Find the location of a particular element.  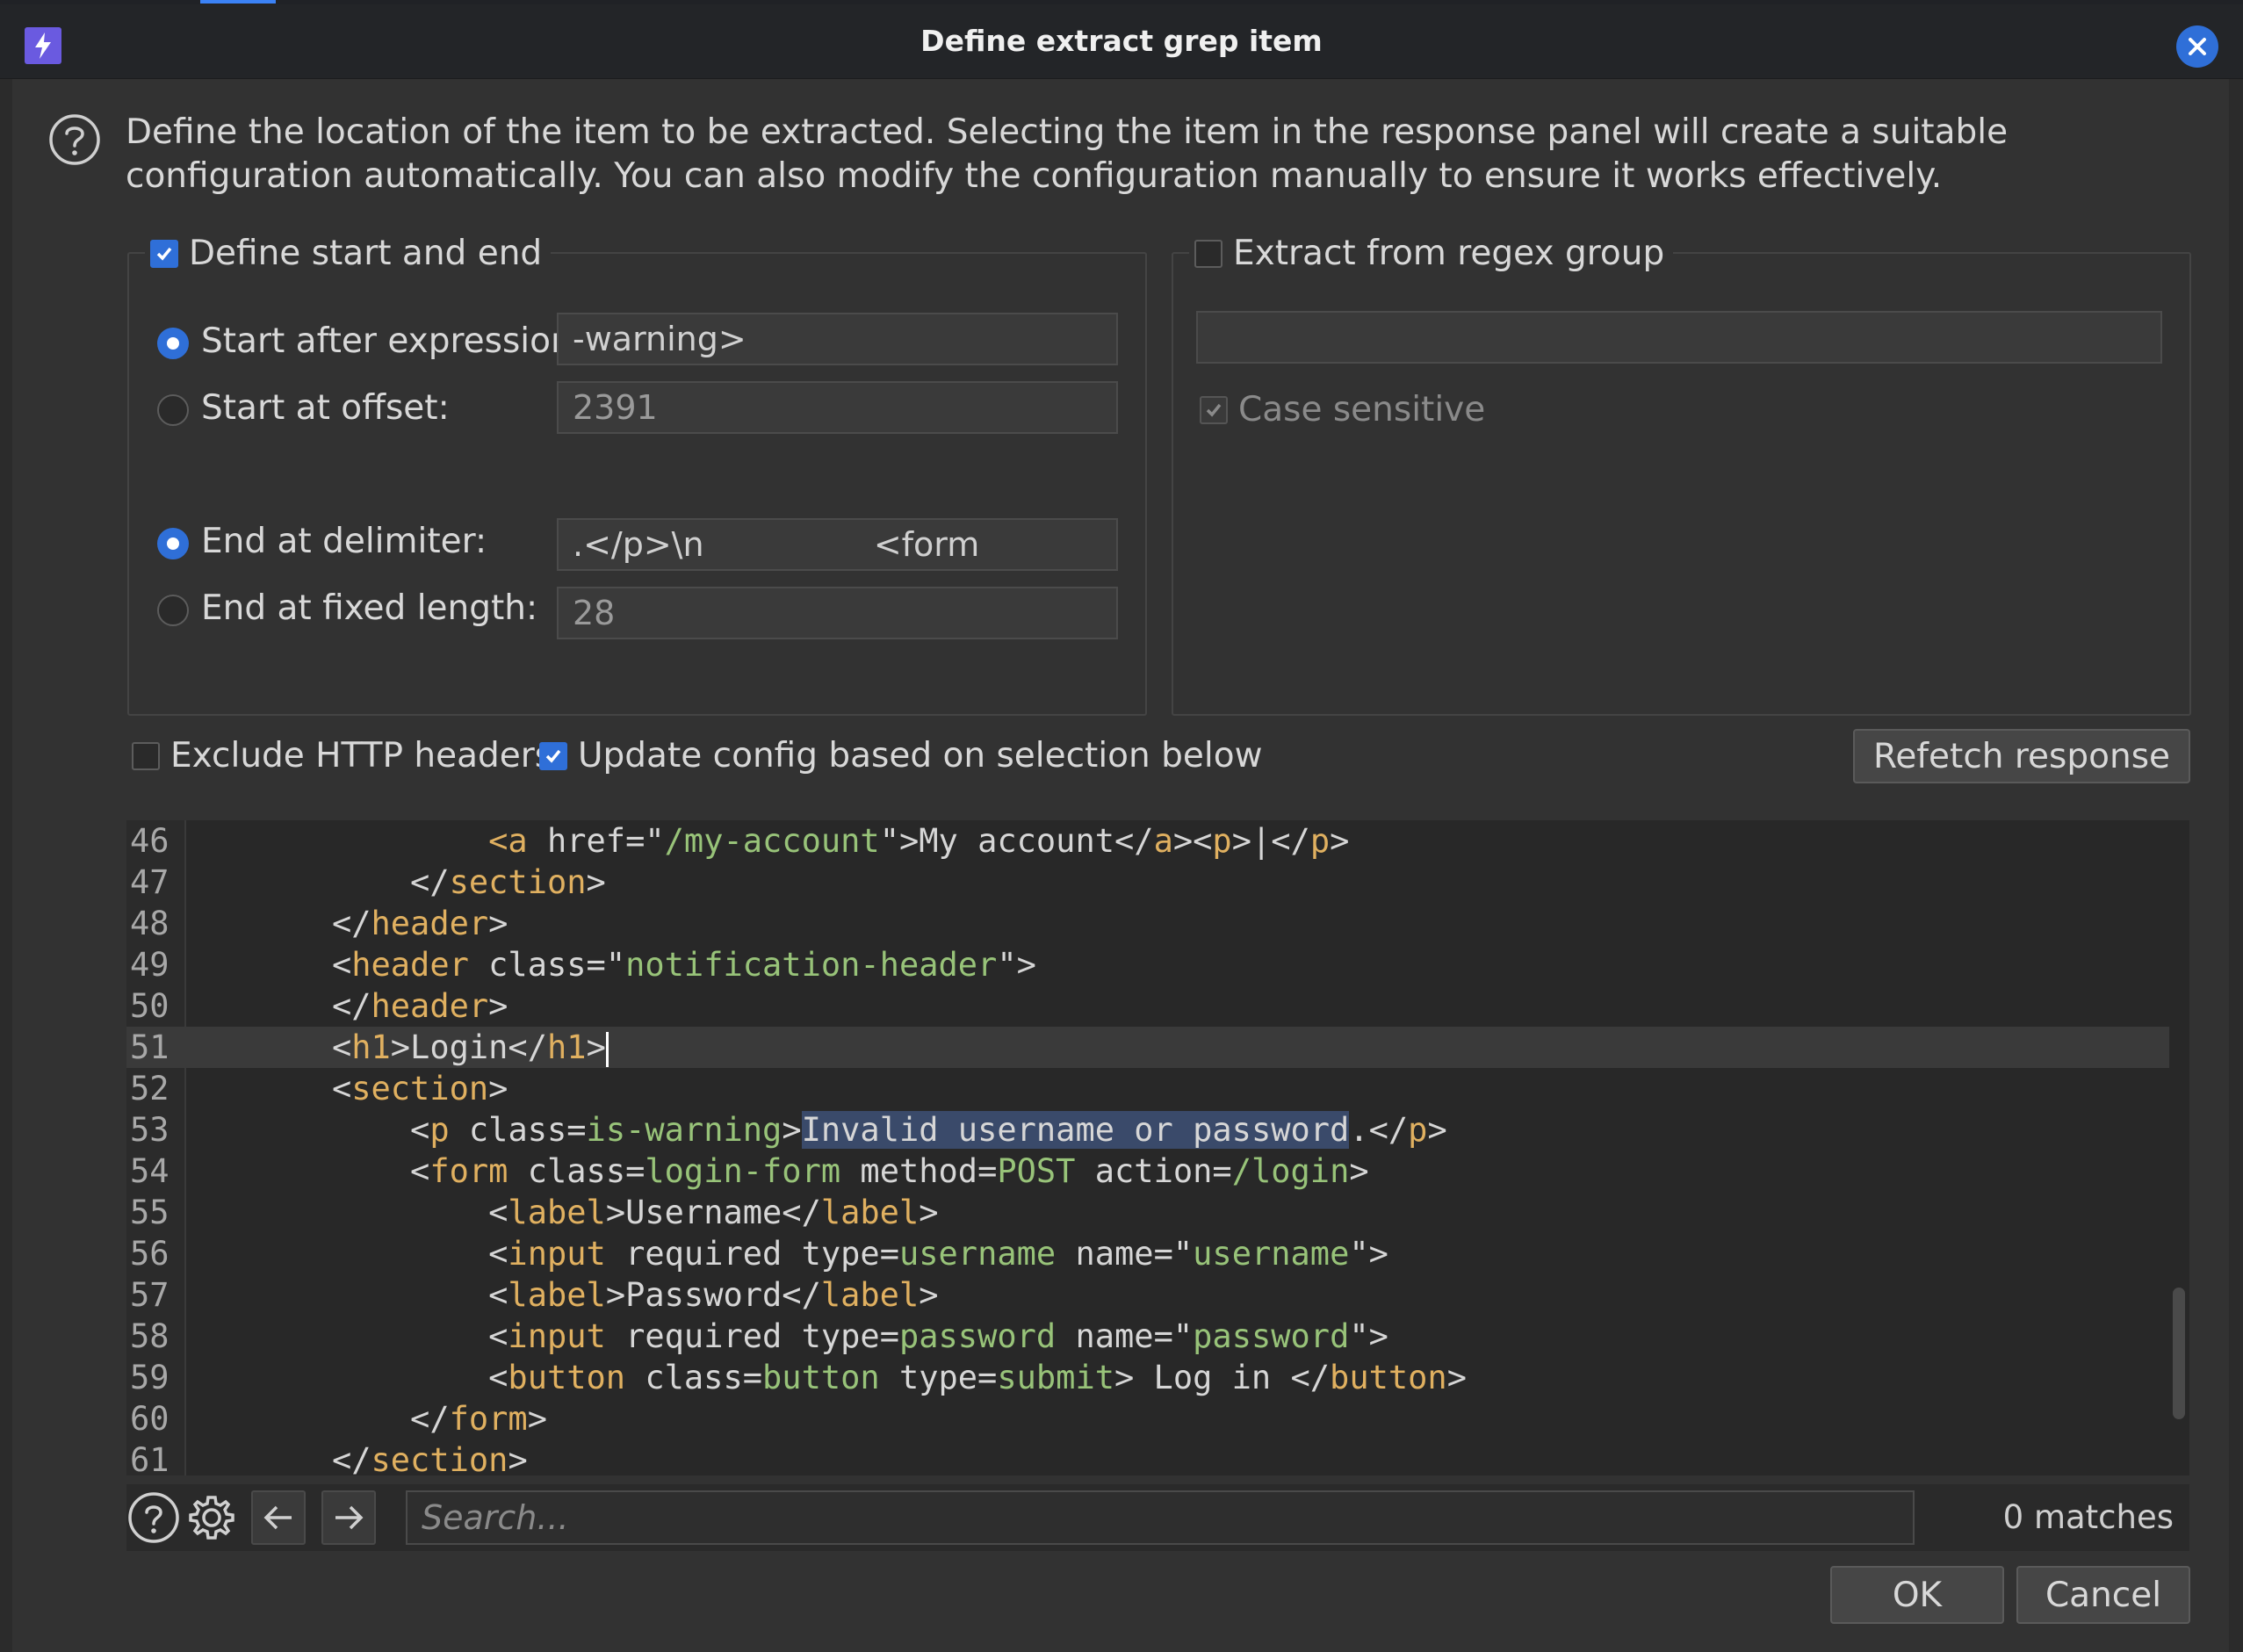

end-fixed-label: End at fixed length: is located at coordinates (369, 608).